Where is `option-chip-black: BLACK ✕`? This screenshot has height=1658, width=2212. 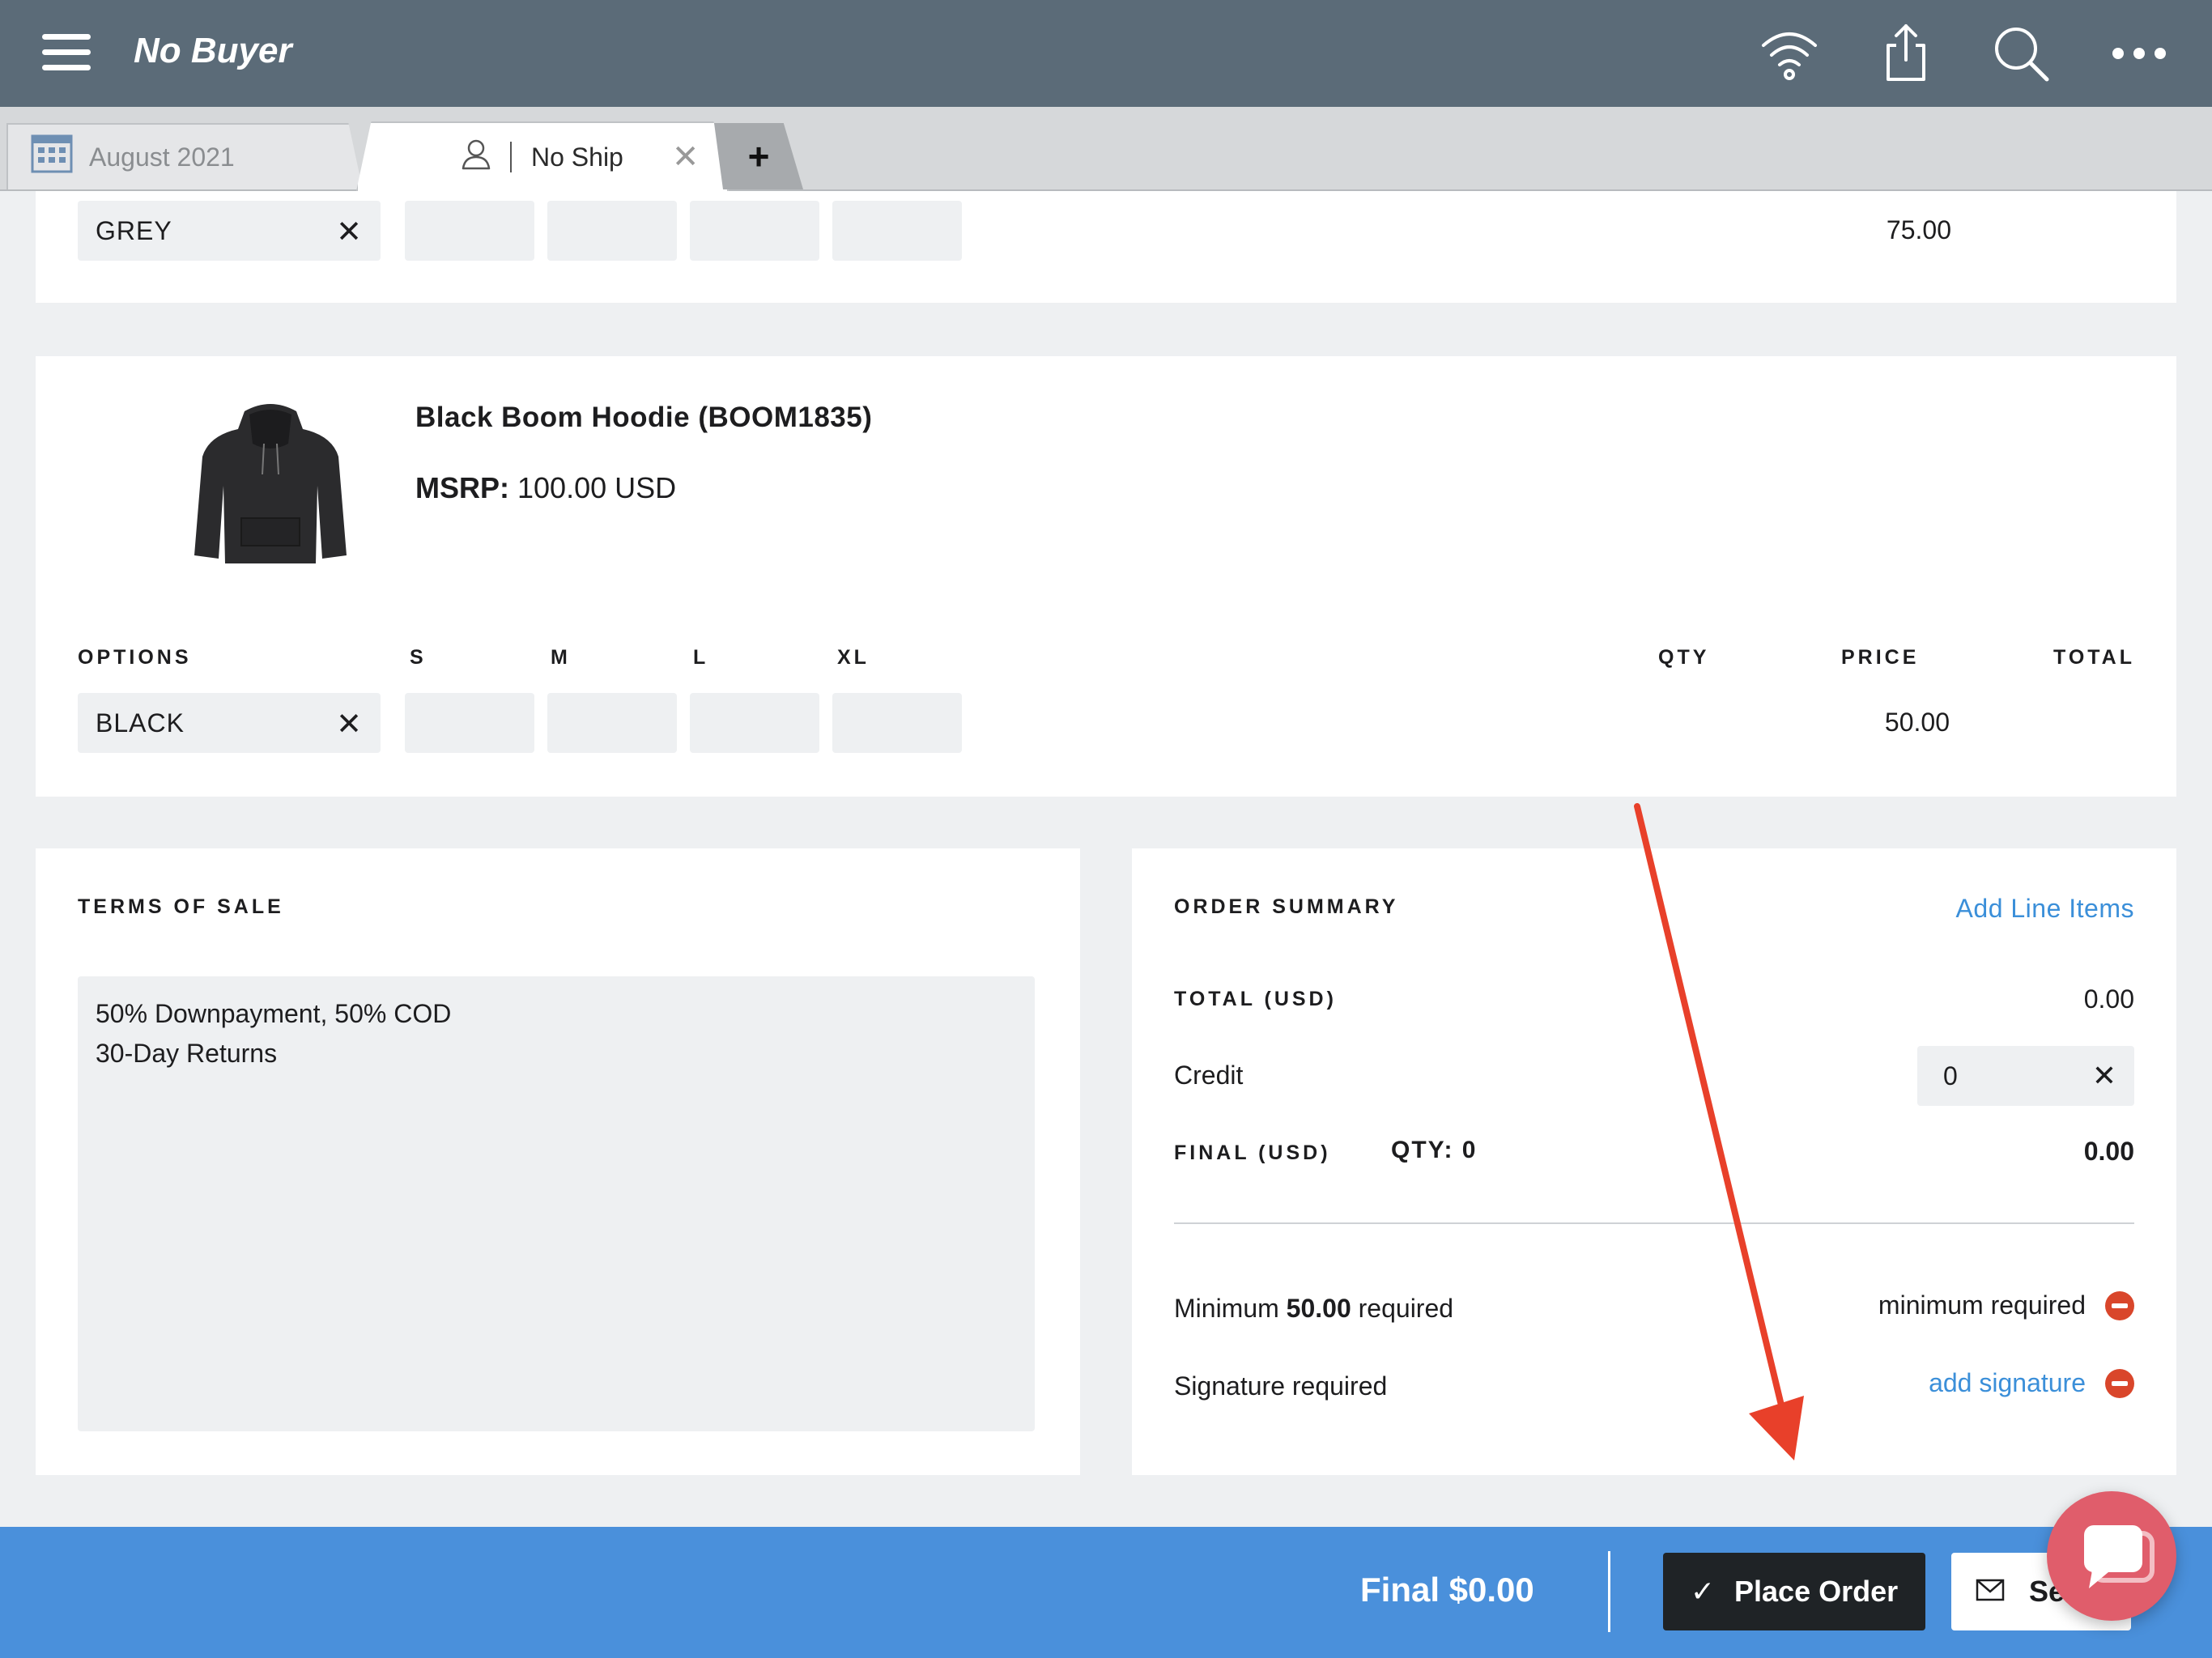
option-chip-black: BLACK ✕ is located at coordinates (230, 723).